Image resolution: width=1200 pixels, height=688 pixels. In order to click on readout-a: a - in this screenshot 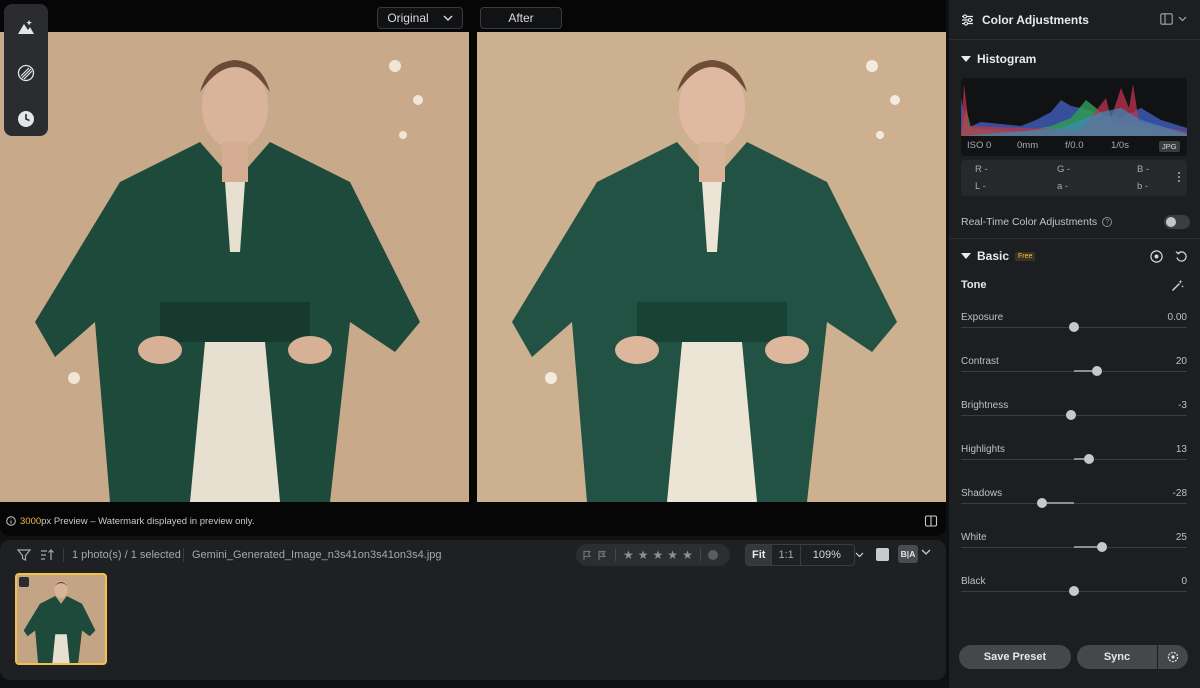, I will do `click(1063, 186)`.